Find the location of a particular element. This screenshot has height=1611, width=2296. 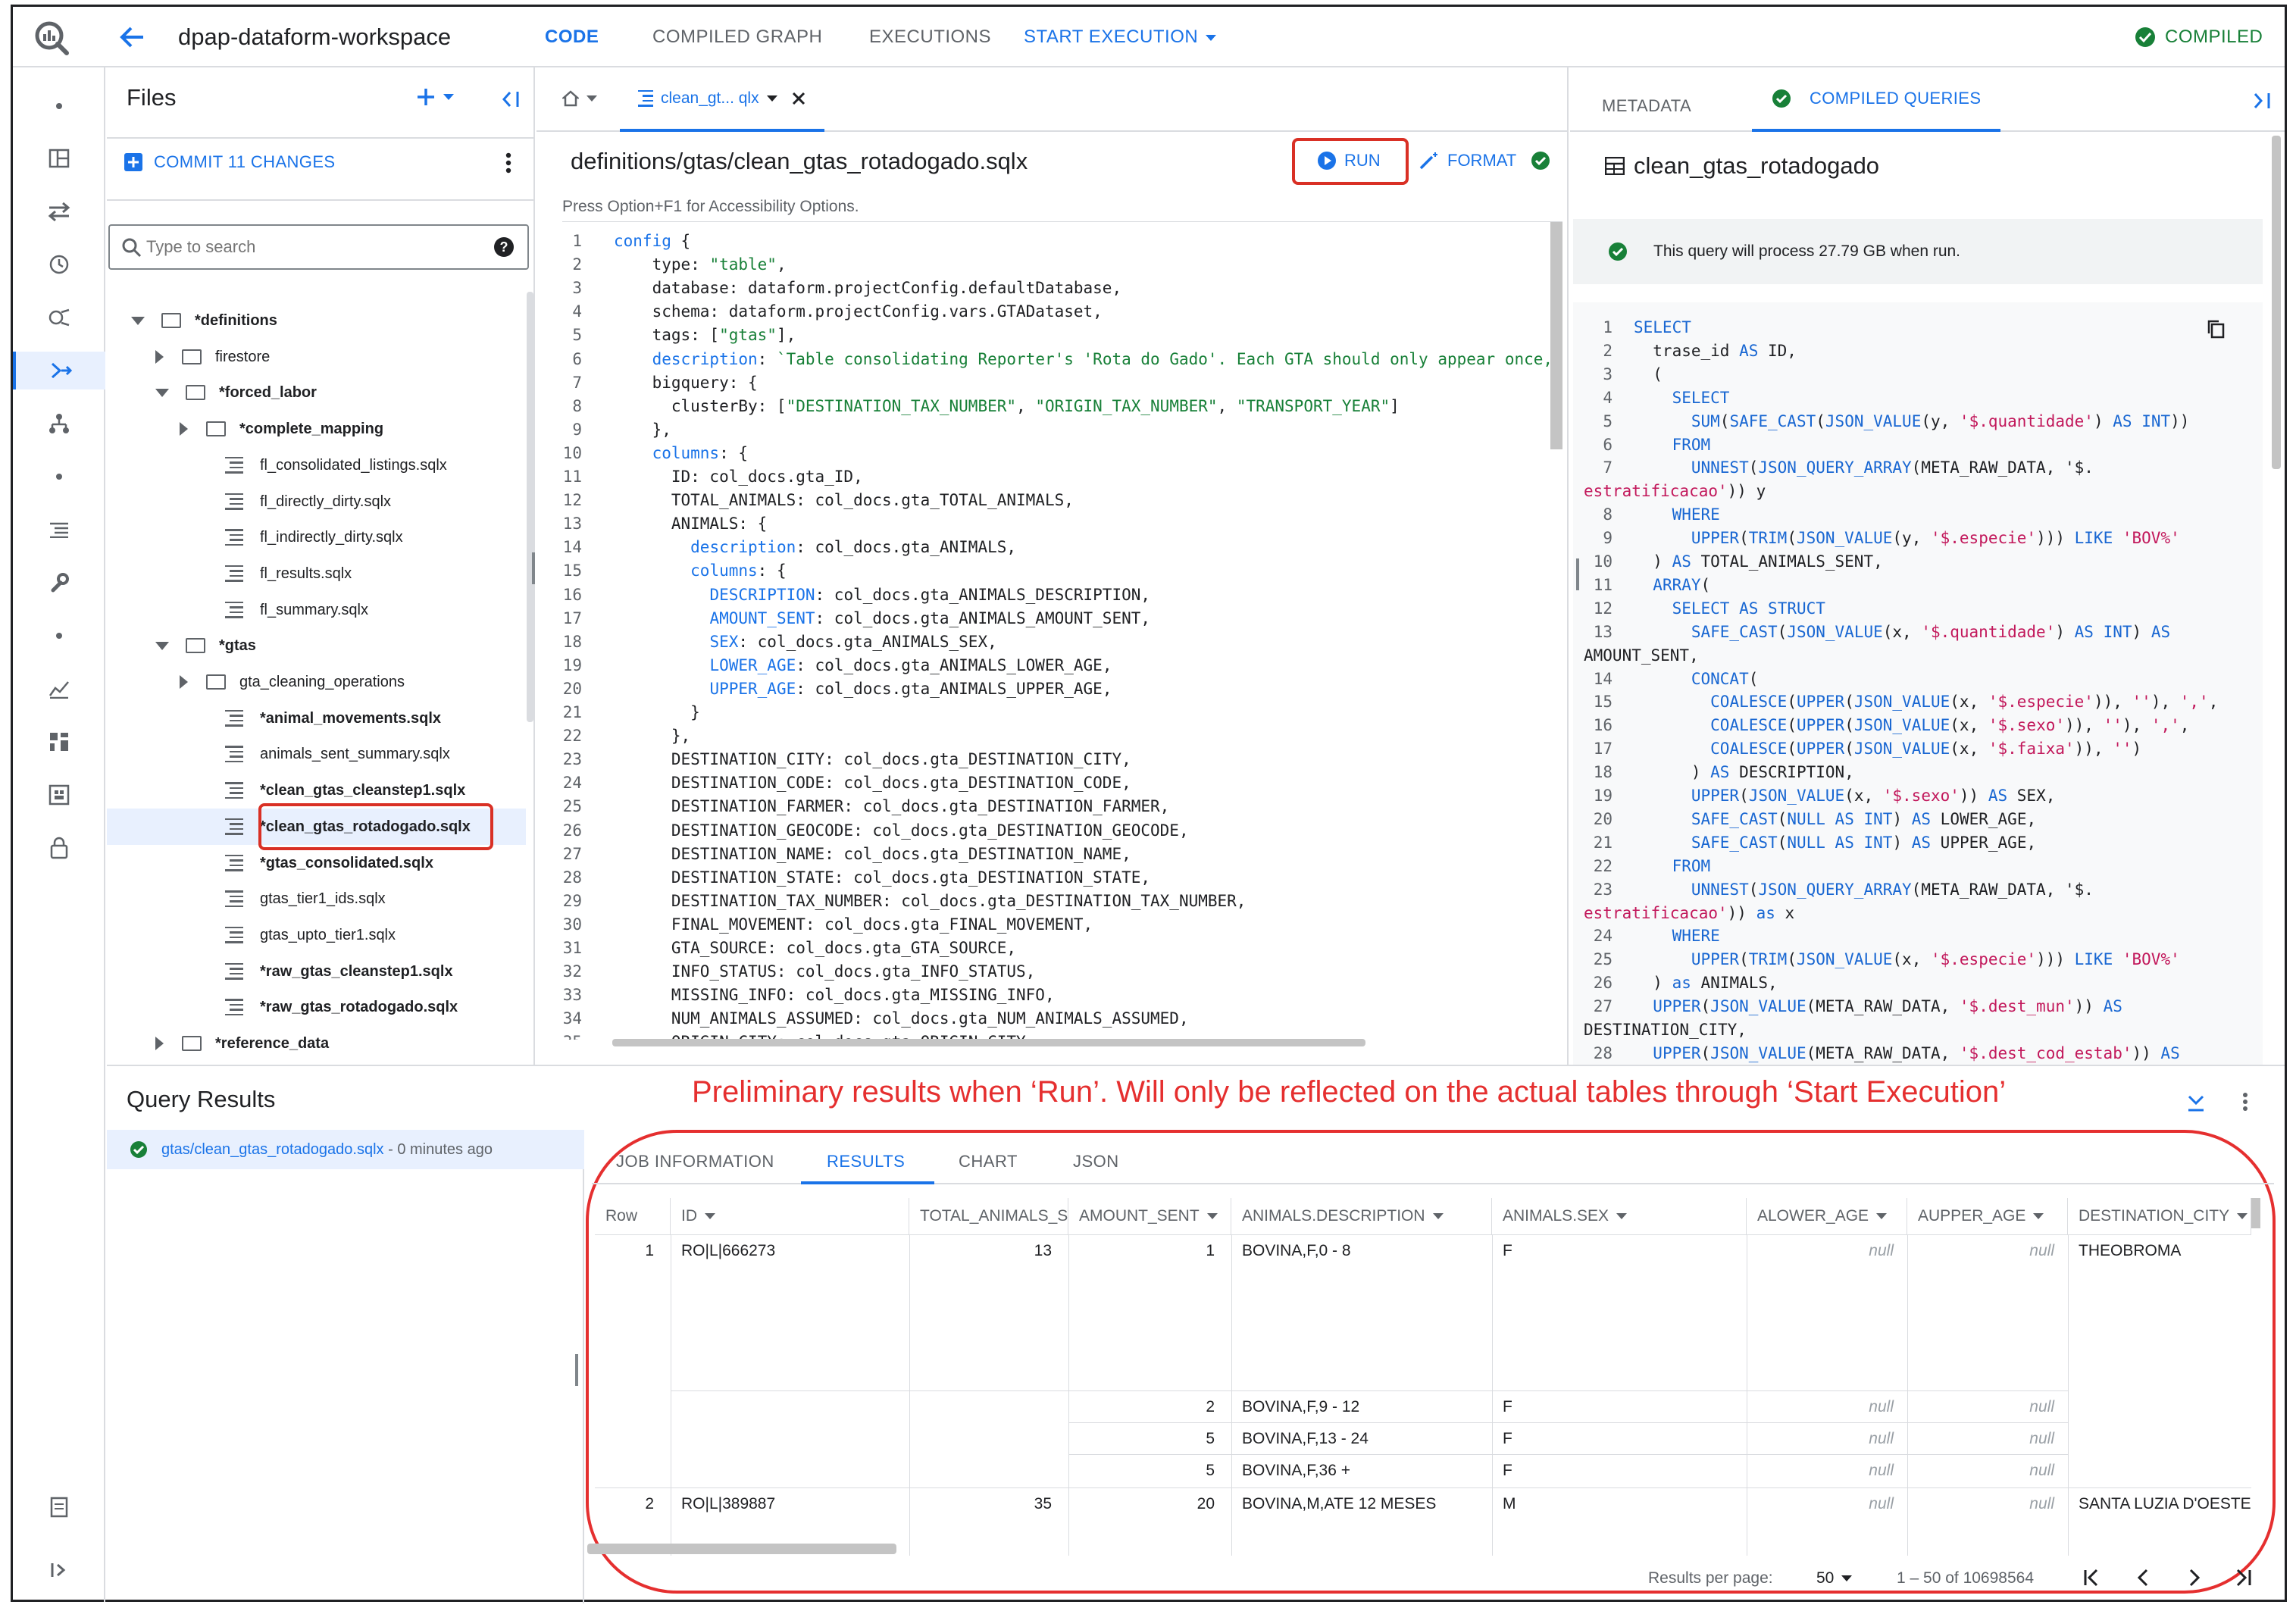

commit-button: COMMIT 11 CHANGES is located at coordinates (230, 162).